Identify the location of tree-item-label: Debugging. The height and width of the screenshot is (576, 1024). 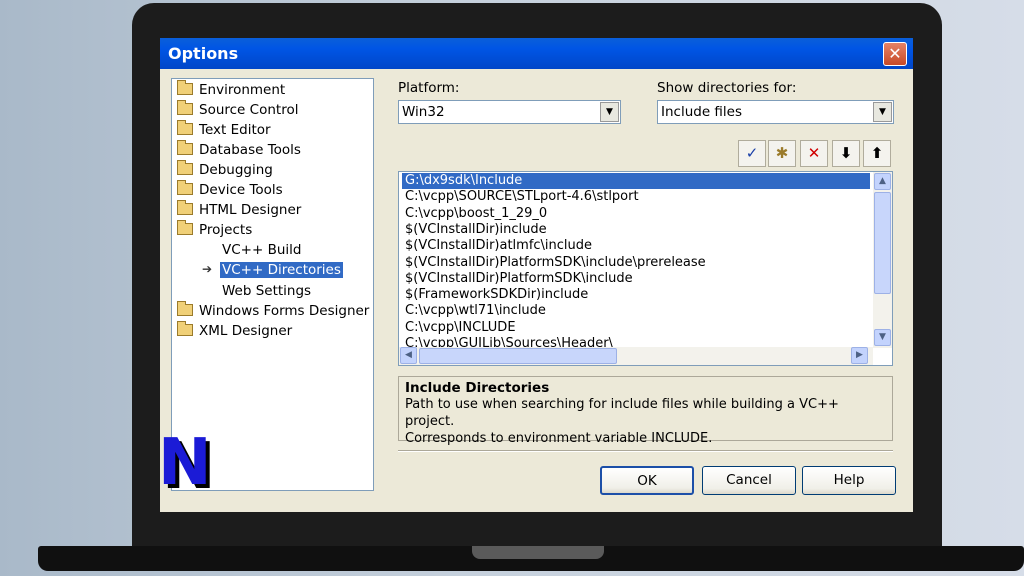
(236, 170).